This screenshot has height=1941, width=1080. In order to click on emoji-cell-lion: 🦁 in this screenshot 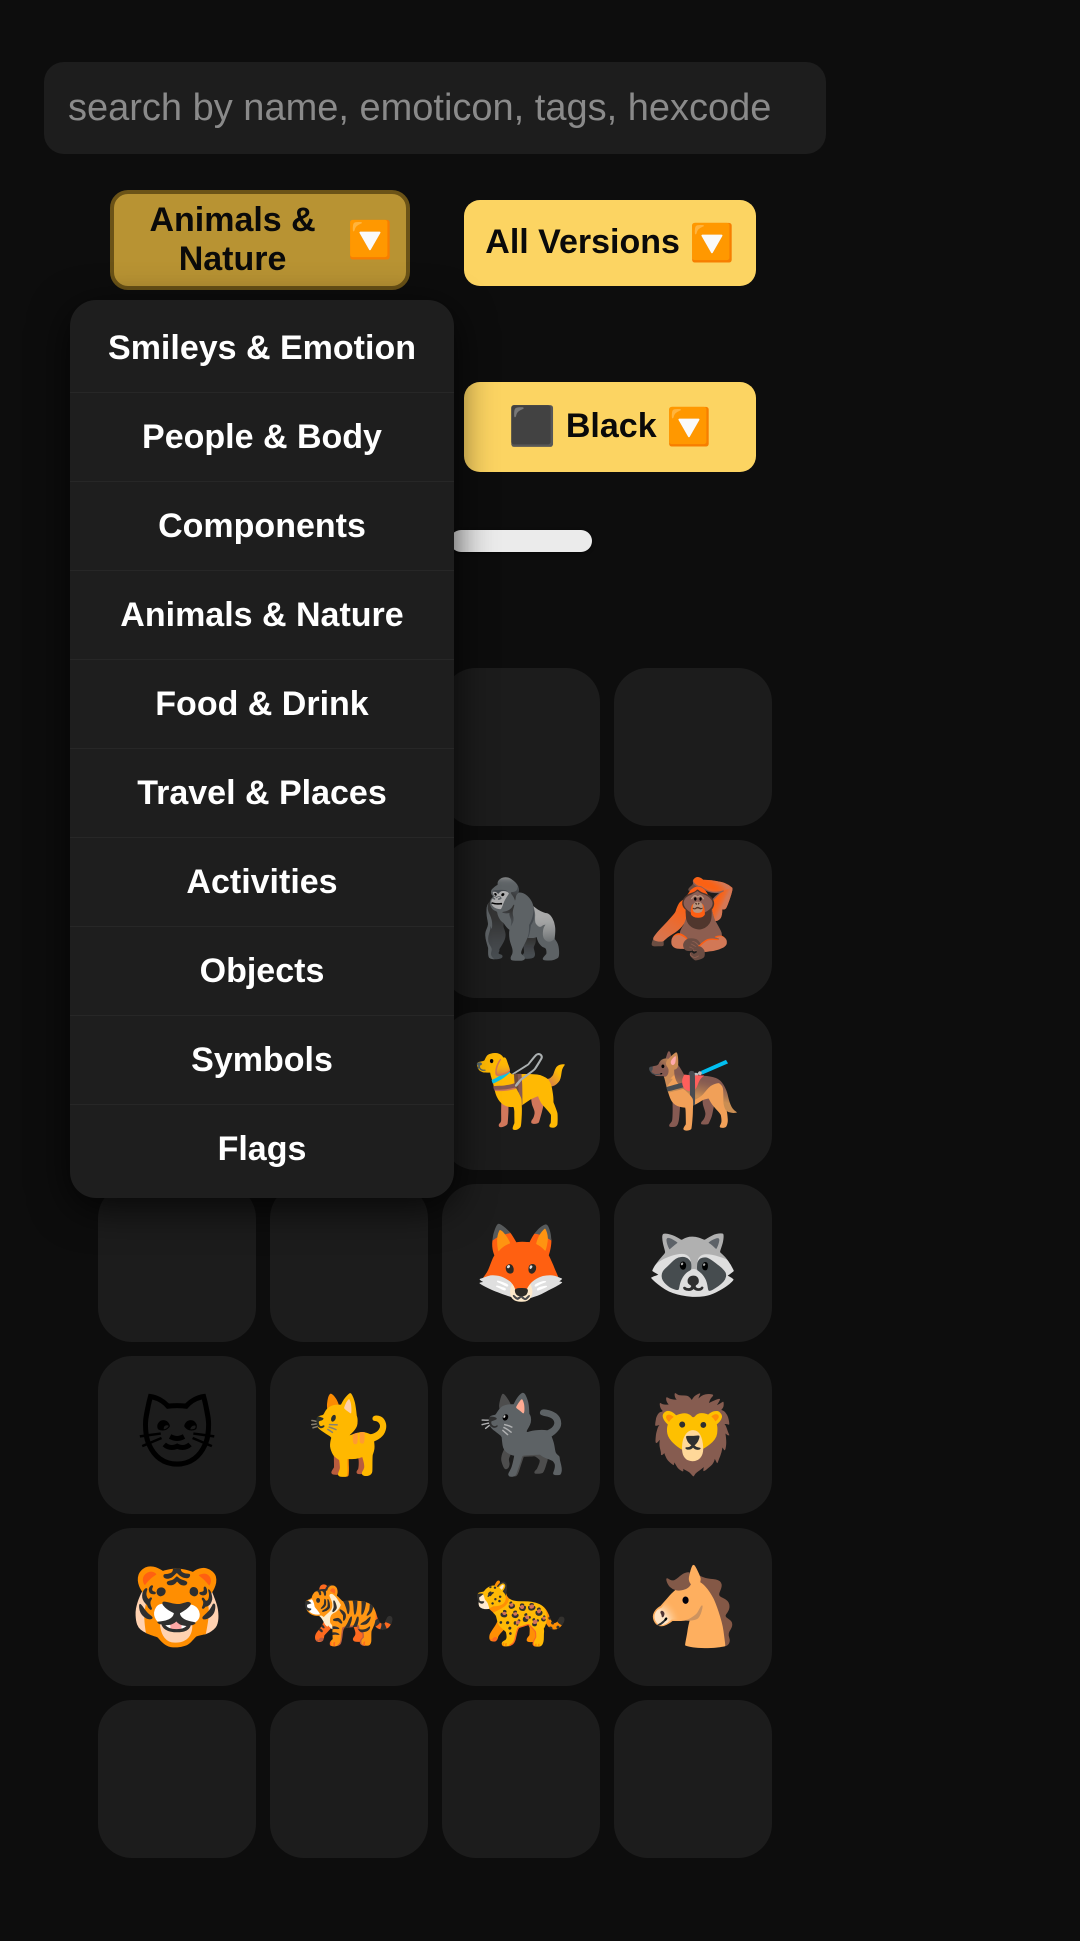, I will do `click(693, 1435)`.